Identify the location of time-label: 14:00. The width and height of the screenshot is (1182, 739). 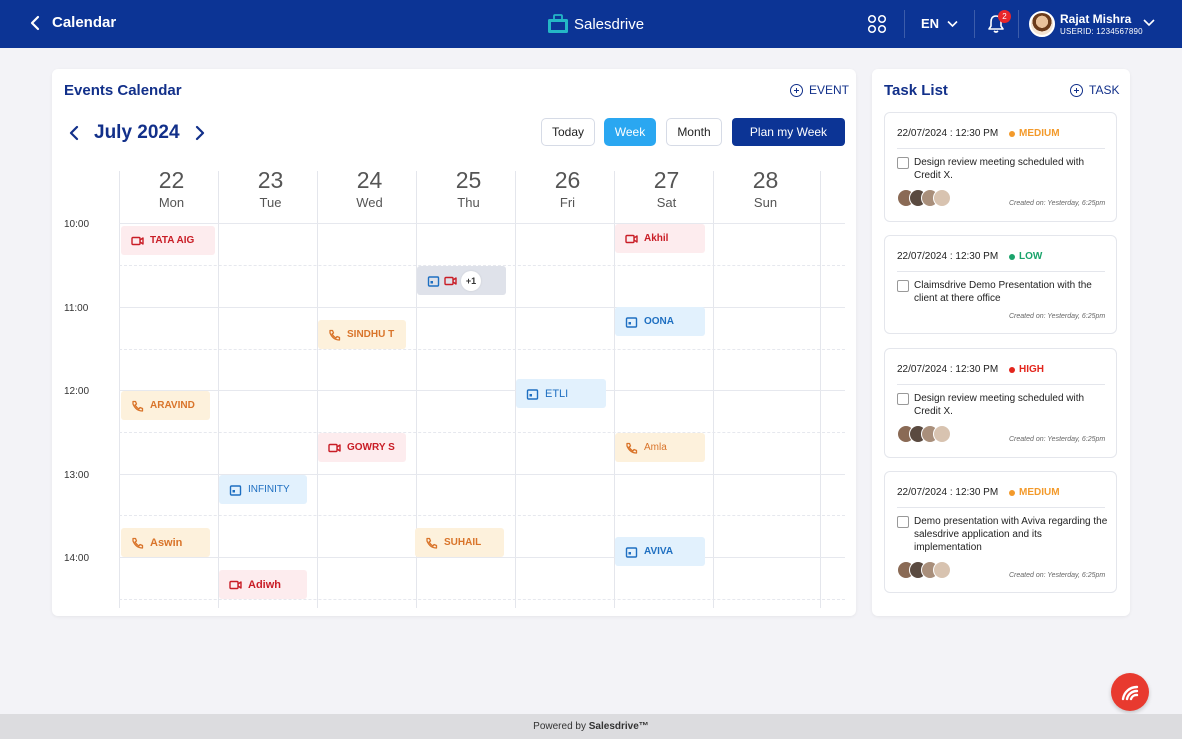
(77, 558).